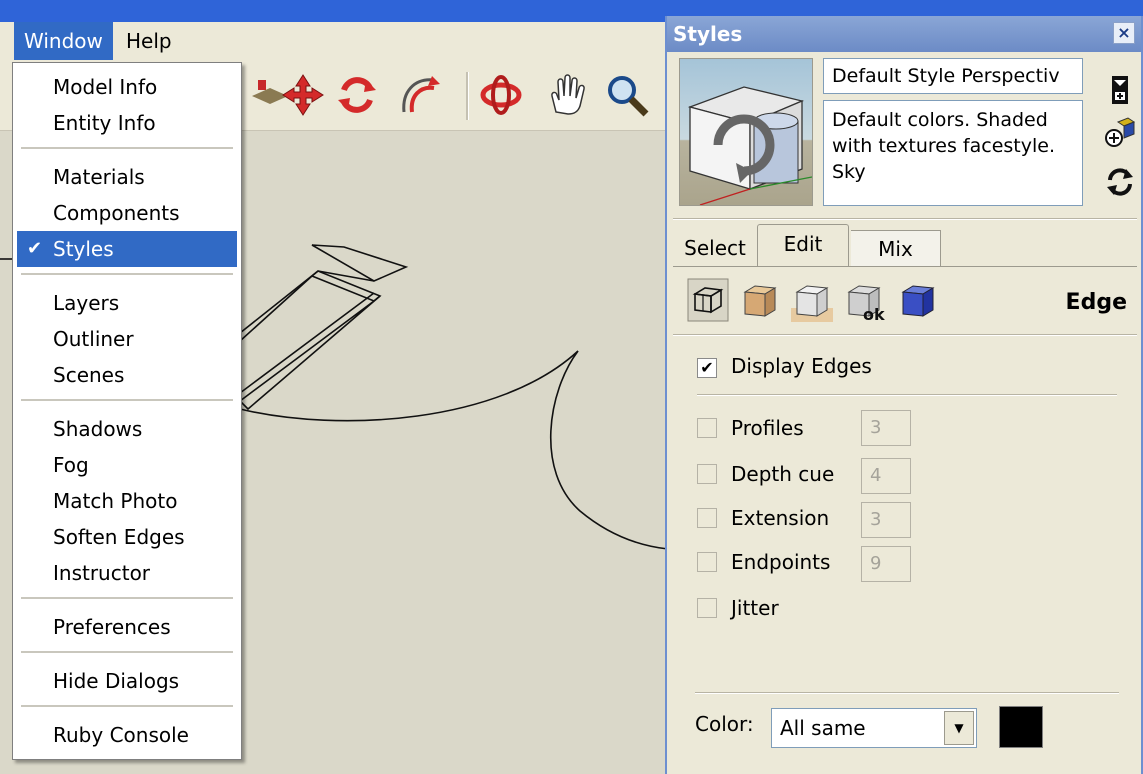  What do you see at coordinates (127, 213) in the screenshot?
I see `menu-item-components: Components` at bounding box center [127, 213].